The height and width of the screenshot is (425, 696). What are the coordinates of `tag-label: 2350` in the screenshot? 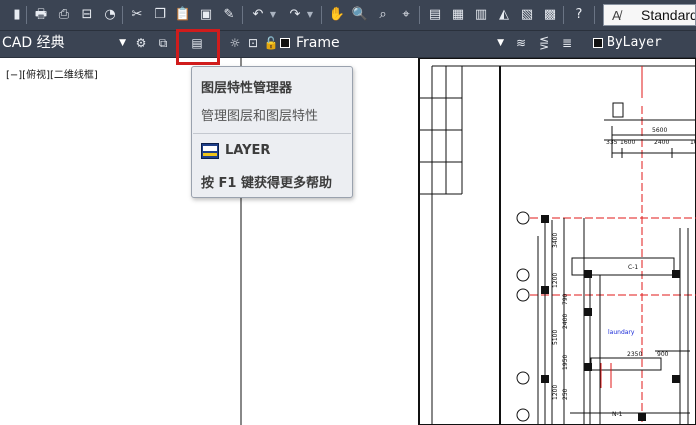 It's located at (634, 354).